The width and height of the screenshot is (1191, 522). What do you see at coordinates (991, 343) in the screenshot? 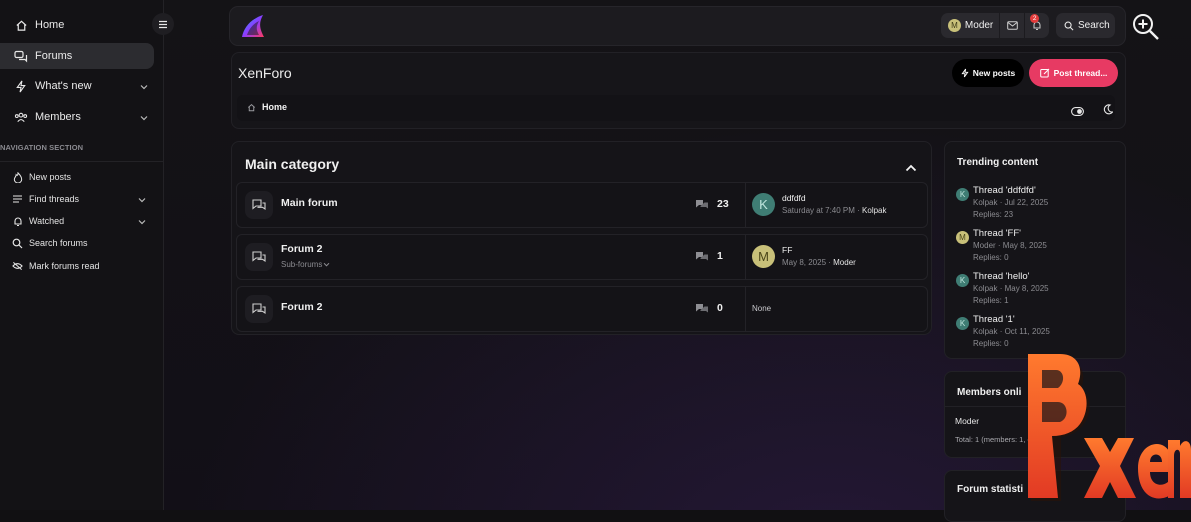
I see `trending-replies: Replies: 0` at bounding box center [991, 343].